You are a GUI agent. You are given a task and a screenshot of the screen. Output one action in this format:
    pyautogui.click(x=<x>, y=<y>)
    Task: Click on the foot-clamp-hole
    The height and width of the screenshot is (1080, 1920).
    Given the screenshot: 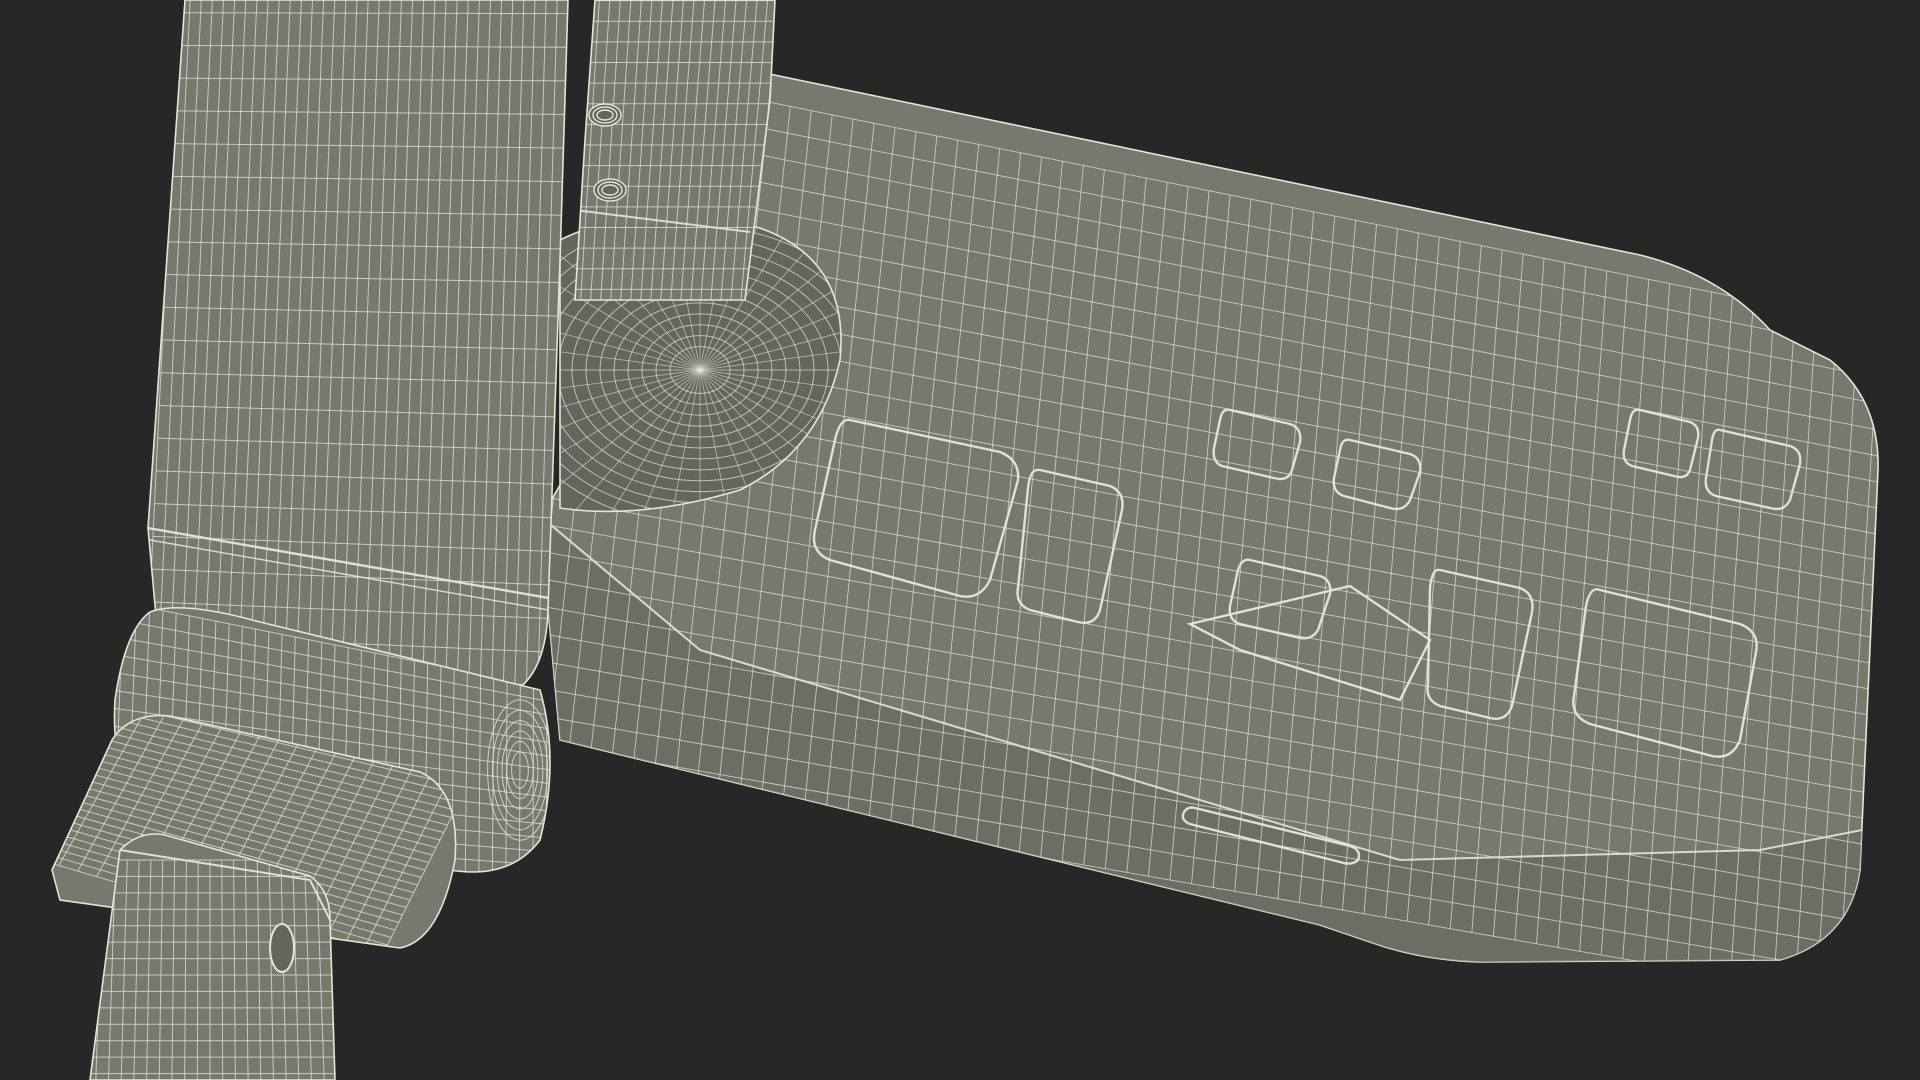 What is the action you would take?
    pyautogui.click(x=282, y=948)
    